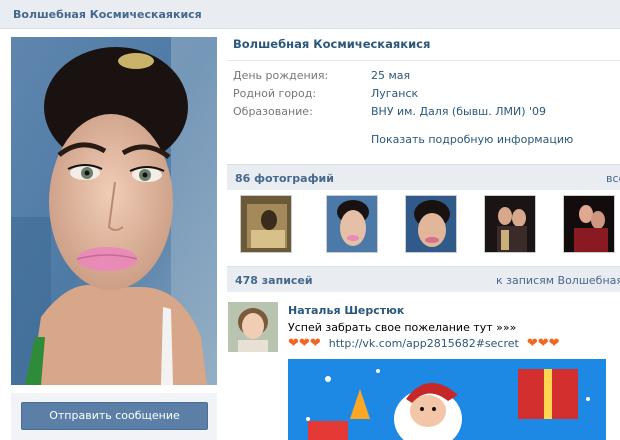 This screenshot has height=440, width=620. I want to click on top-bar: Волшебная Космическаякися, so click(310, 14).